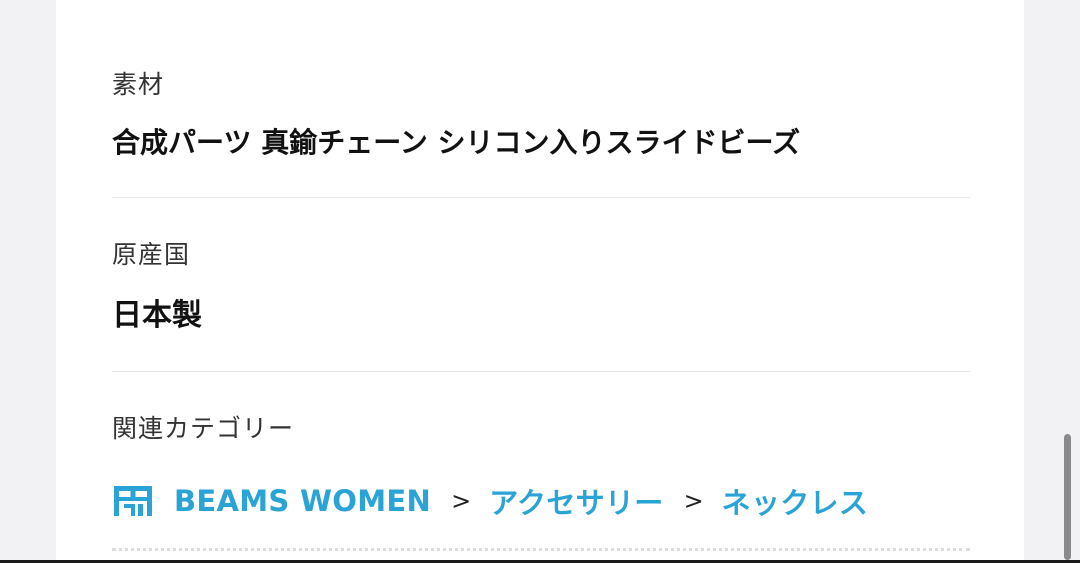  Describe the element at coordinates (302, 501) in the screenshot. I see `breadcrumb-beams-women-link: BEAMS WOMEN` at that location.